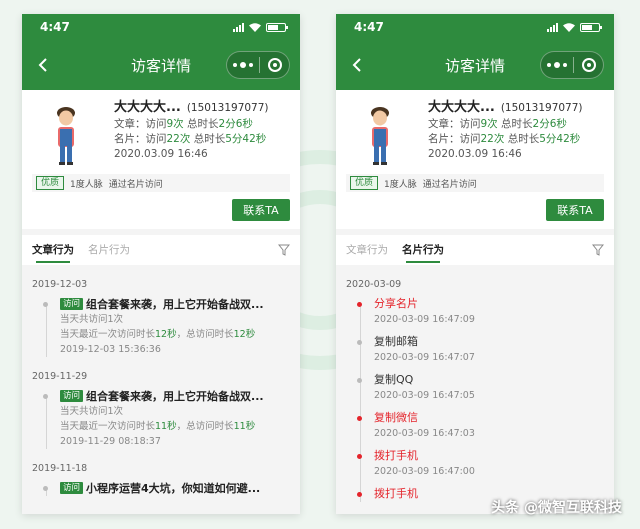 The height and width of the screenshot is (529, 640). What do you see at coordinates (60, 284) in the screenshot?
I see `date-header: 2019-12-03` at bounding box center [60, 284].